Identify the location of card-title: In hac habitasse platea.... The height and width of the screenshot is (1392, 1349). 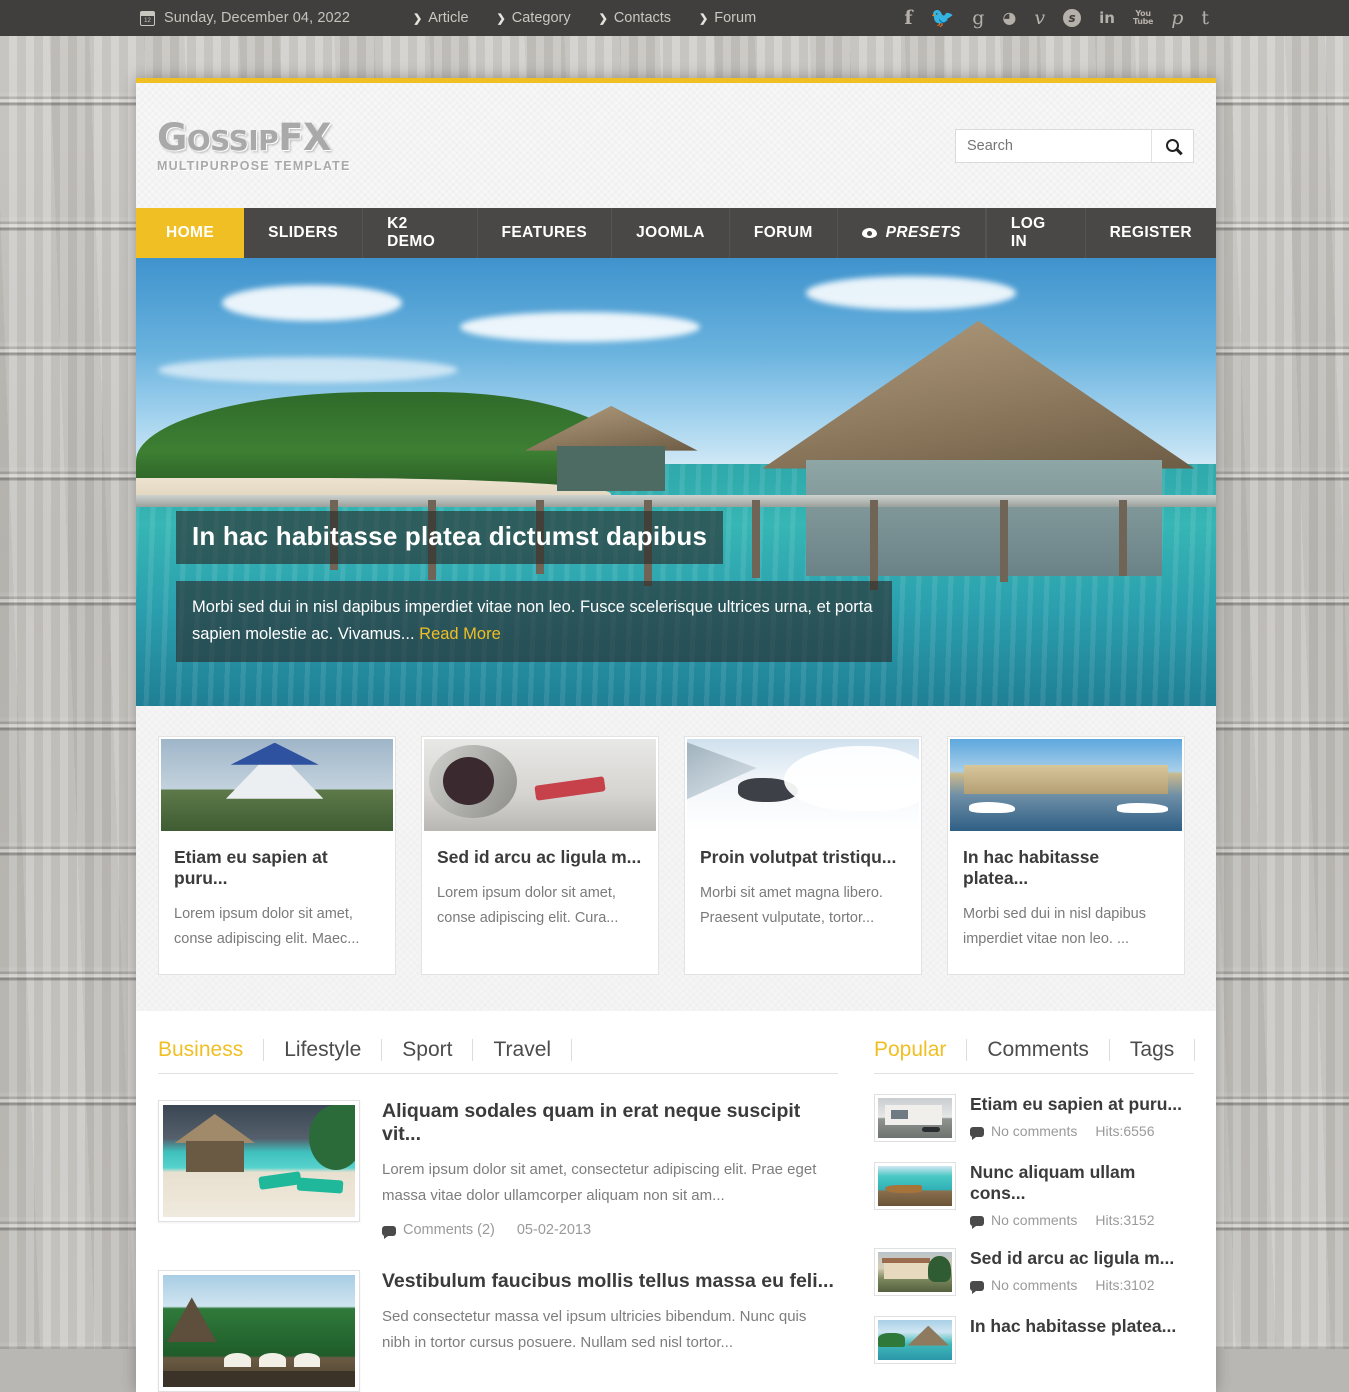
(1066, 868).